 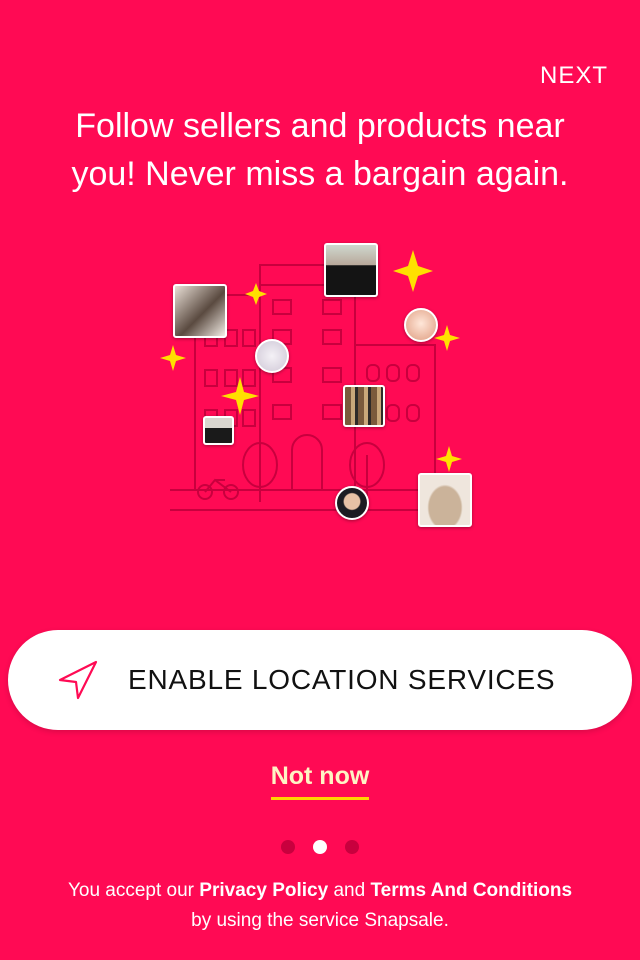 I want to click on page-dot-2-active, so click(x=320, y=847).